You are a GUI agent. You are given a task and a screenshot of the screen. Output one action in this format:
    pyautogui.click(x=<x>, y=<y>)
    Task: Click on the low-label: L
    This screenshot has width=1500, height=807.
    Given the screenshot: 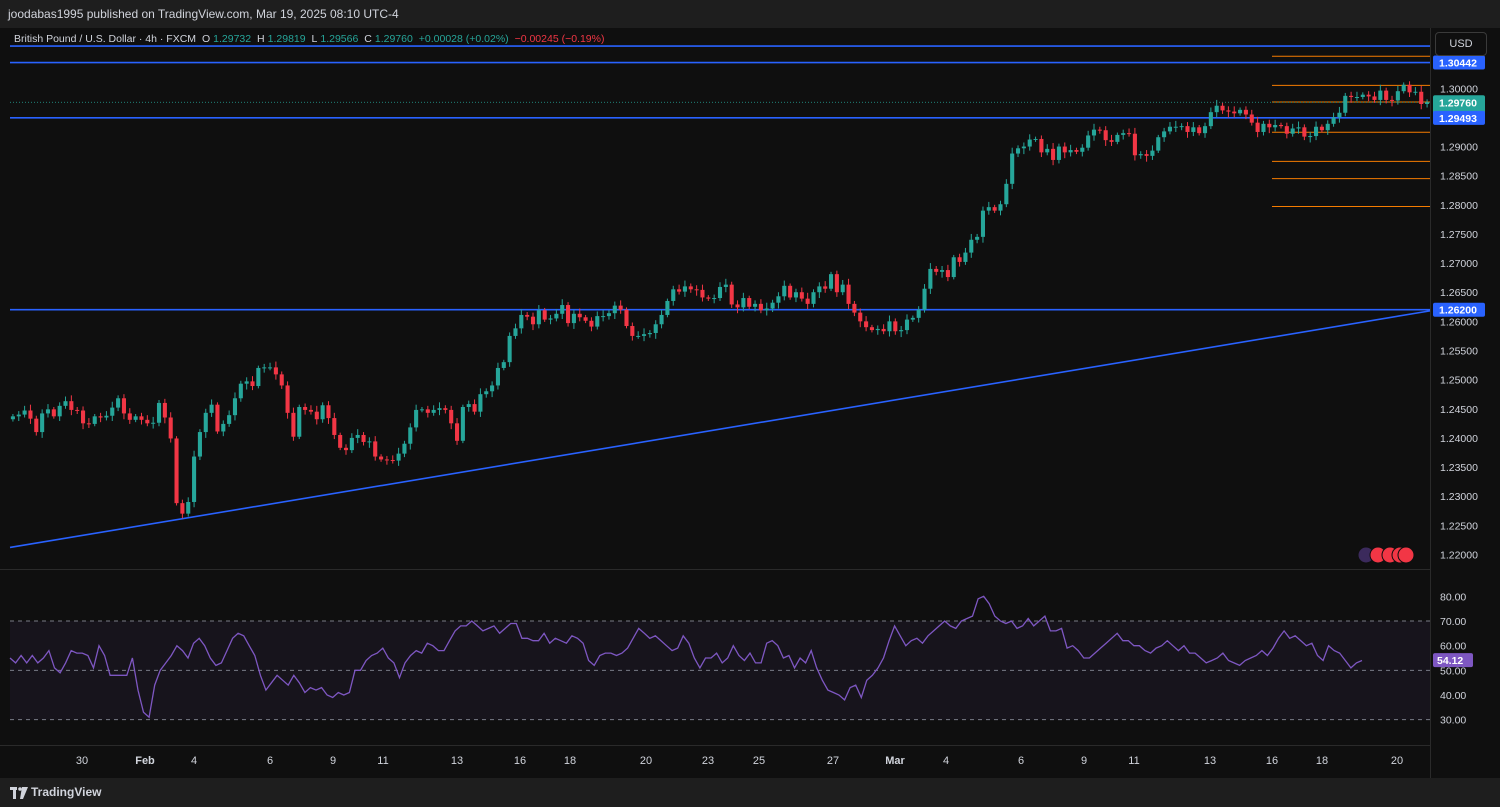 What is the action you would take?
    pyautogui.click(x=314, y=39)
    